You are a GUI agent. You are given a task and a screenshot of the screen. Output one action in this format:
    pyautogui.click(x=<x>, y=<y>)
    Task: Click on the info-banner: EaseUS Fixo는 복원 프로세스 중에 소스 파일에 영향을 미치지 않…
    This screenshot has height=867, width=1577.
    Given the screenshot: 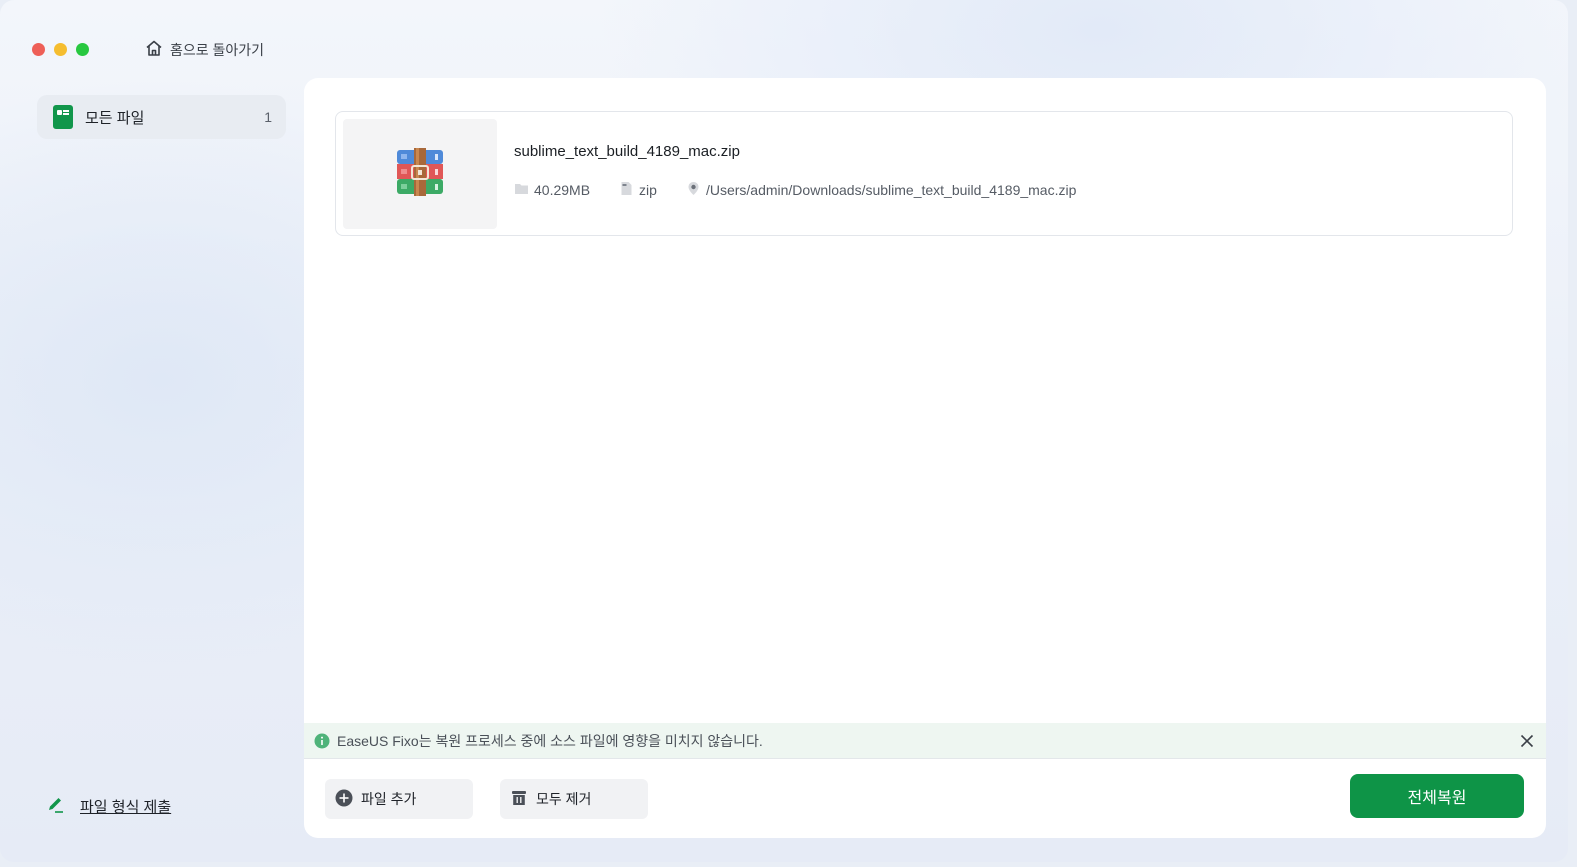 What is the action you would take?
    pyautogui.click(x=925, y=741)
    